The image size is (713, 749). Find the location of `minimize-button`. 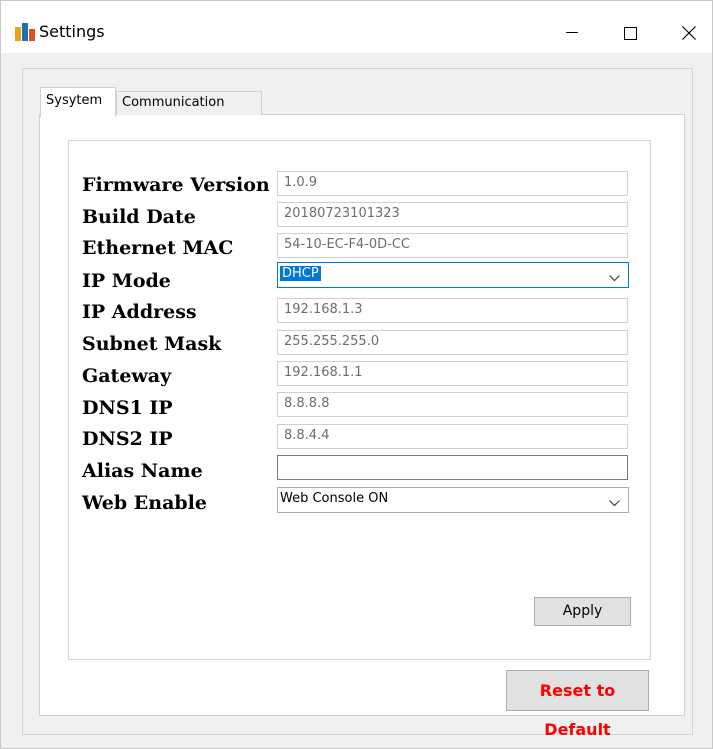

minimize-button is located at coordinates (572, 33).